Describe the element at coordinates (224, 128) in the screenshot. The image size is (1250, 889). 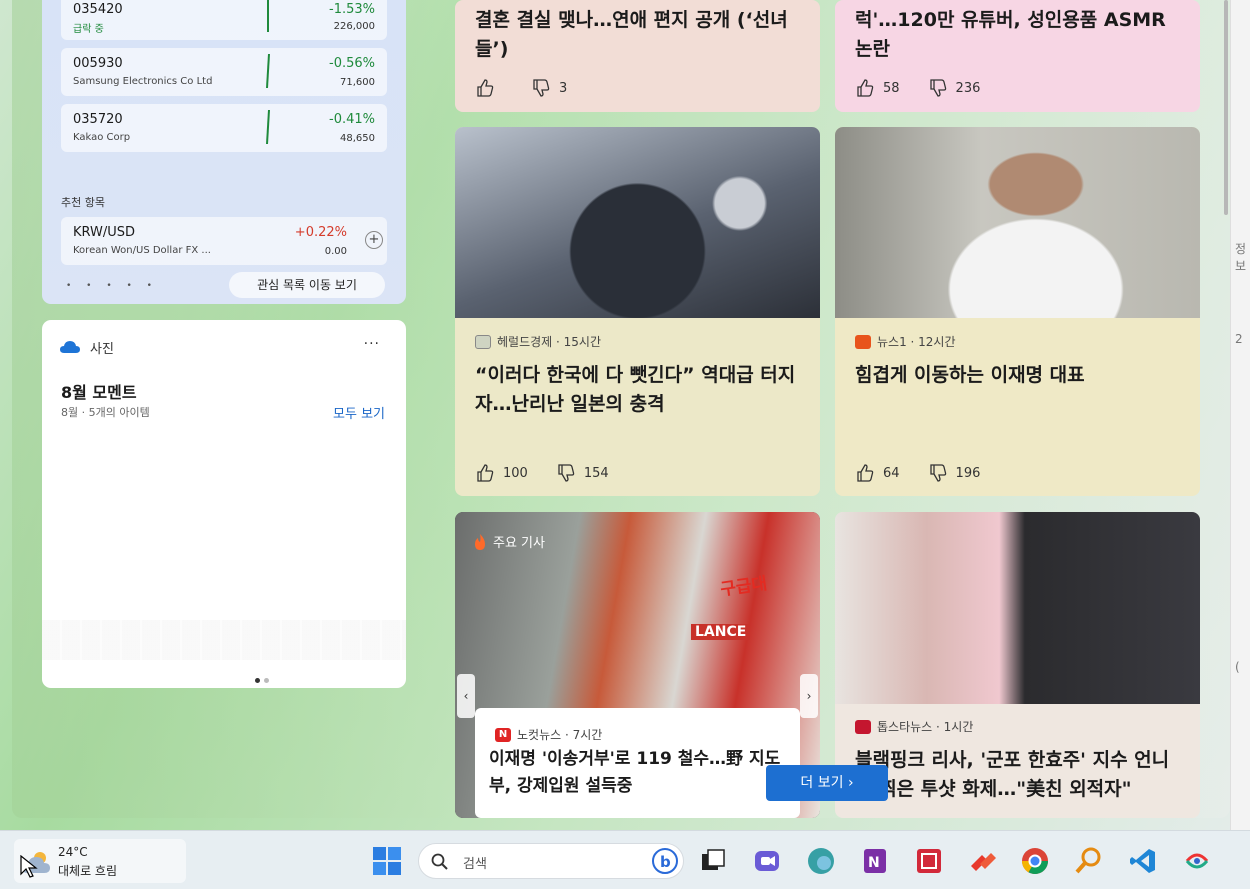
I see `stock-row: 035720 Kakao Corp -0.41% 48,650` at that location.